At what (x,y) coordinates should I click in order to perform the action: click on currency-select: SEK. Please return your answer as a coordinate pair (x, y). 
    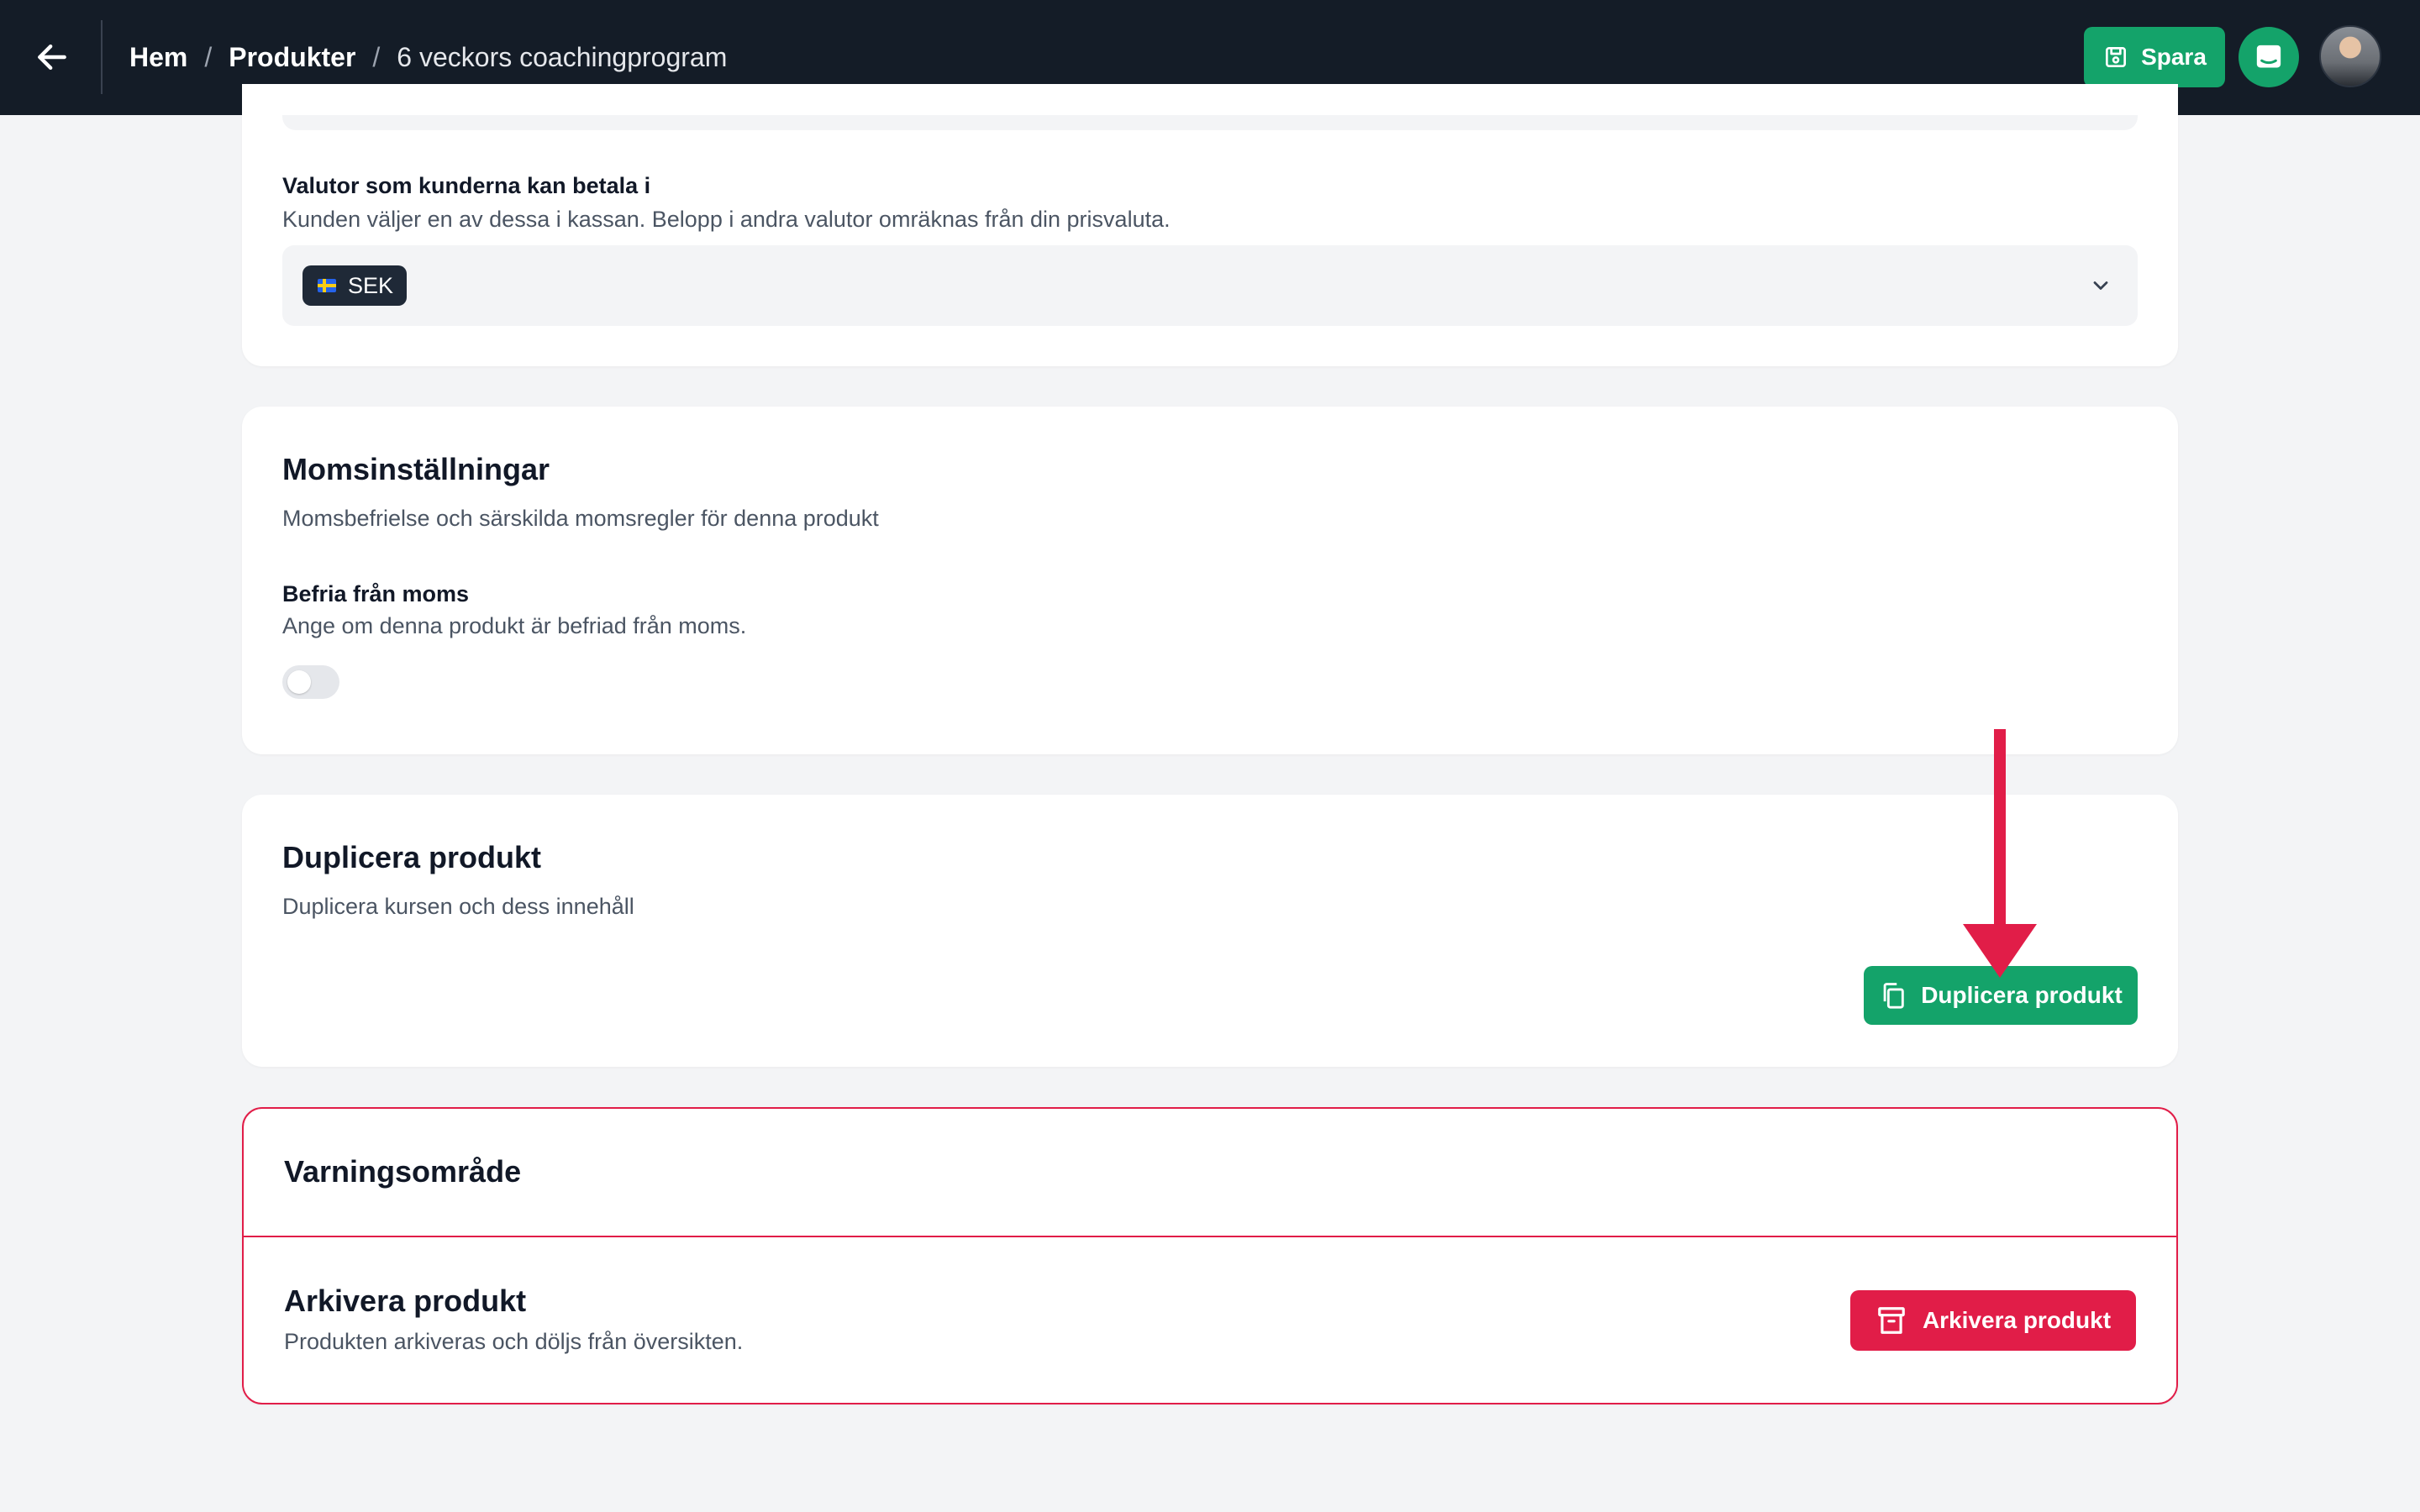
    Looking at the image, I should click on (1210, 285).